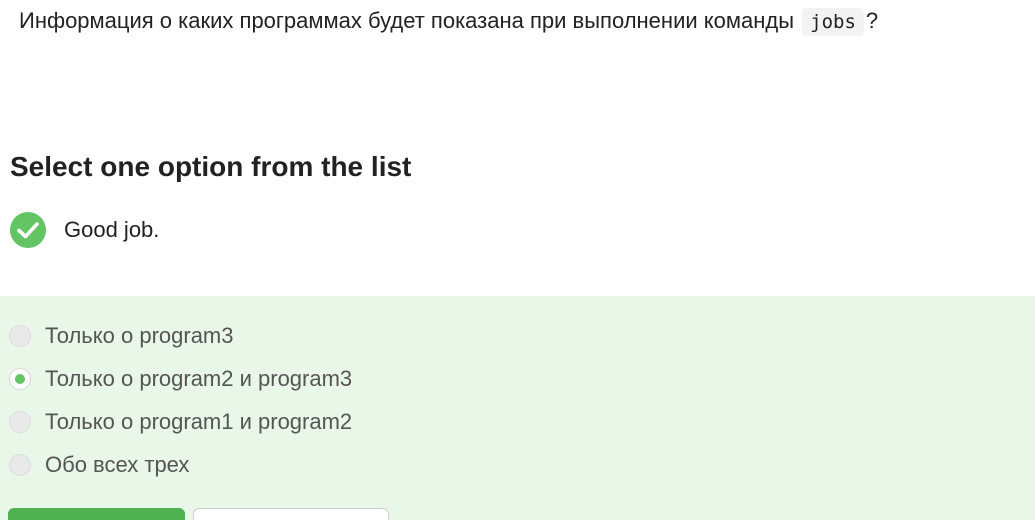 The width and height of the screenshot is (1035, 520). I want to click on option-label: Только о program1 и program2, so click(199, 421).